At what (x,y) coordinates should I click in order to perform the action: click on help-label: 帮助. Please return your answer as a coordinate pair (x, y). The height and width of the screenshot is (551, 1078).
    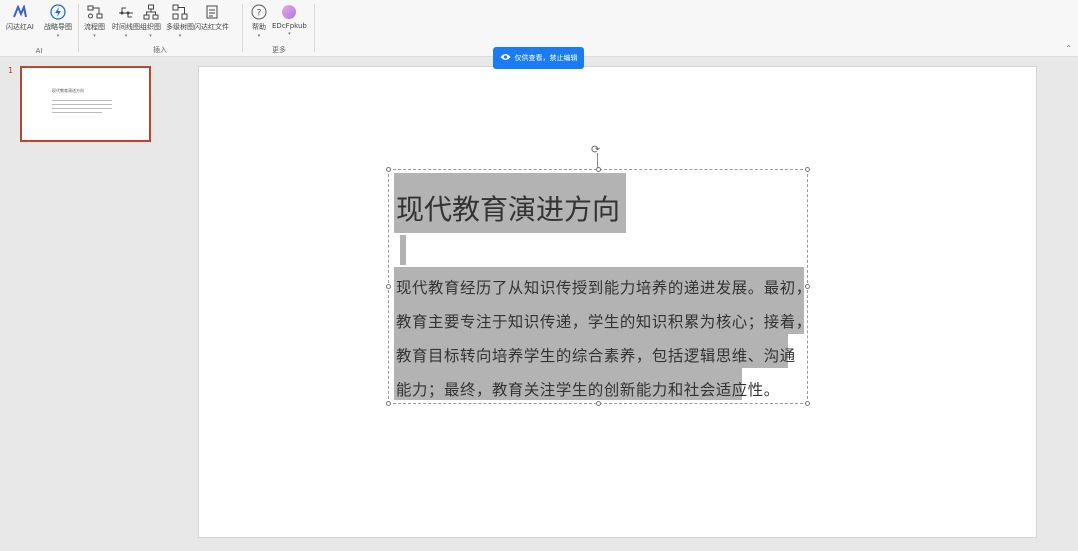
    Looking at the image, I should click on (259, 27).